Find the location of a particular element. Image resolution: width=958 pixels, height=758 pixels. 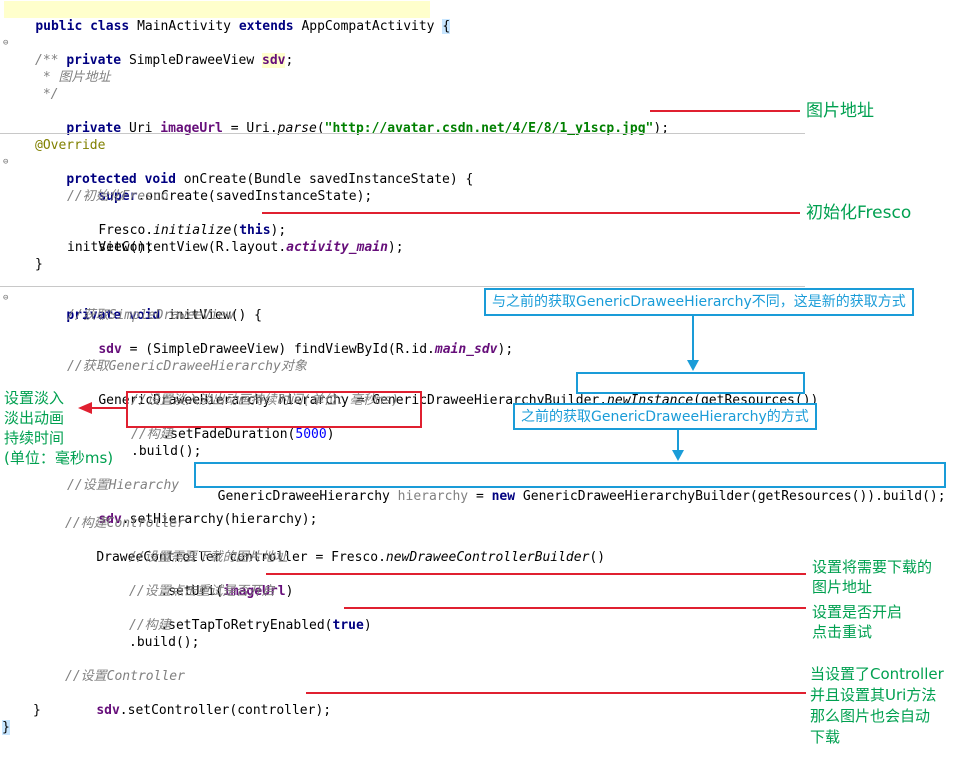

method-newdraweecontrollerbuilder: newDraweeControllerBuilder is located at coordinates (487, 557).